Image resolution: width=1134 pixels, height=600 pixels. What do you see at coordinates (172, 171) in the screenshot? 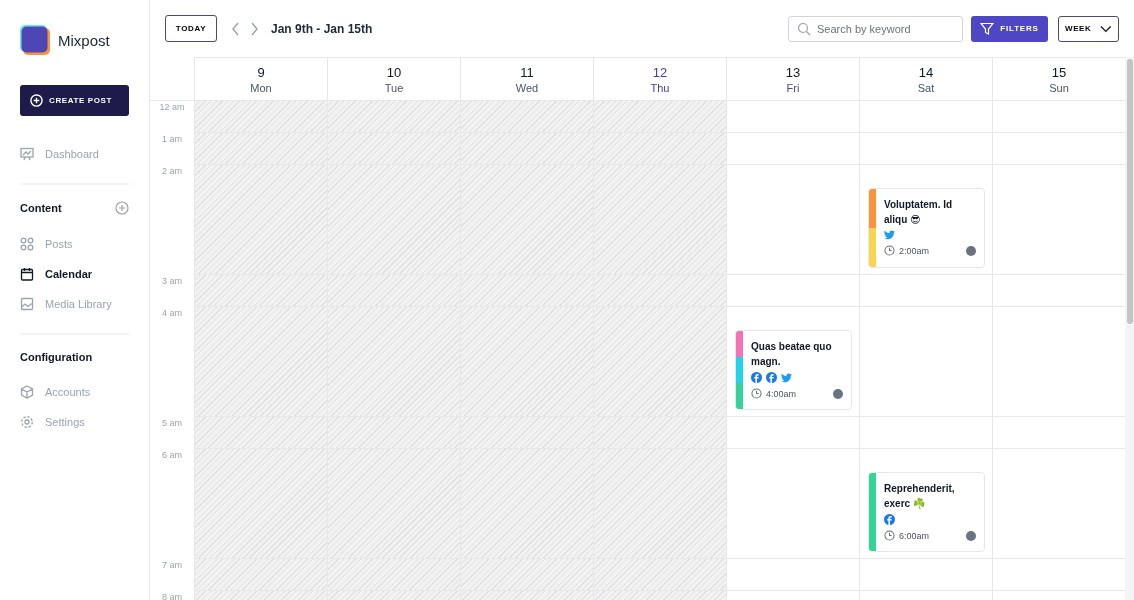
I see `time-label: 2 am` at bounding box center [172, 171].